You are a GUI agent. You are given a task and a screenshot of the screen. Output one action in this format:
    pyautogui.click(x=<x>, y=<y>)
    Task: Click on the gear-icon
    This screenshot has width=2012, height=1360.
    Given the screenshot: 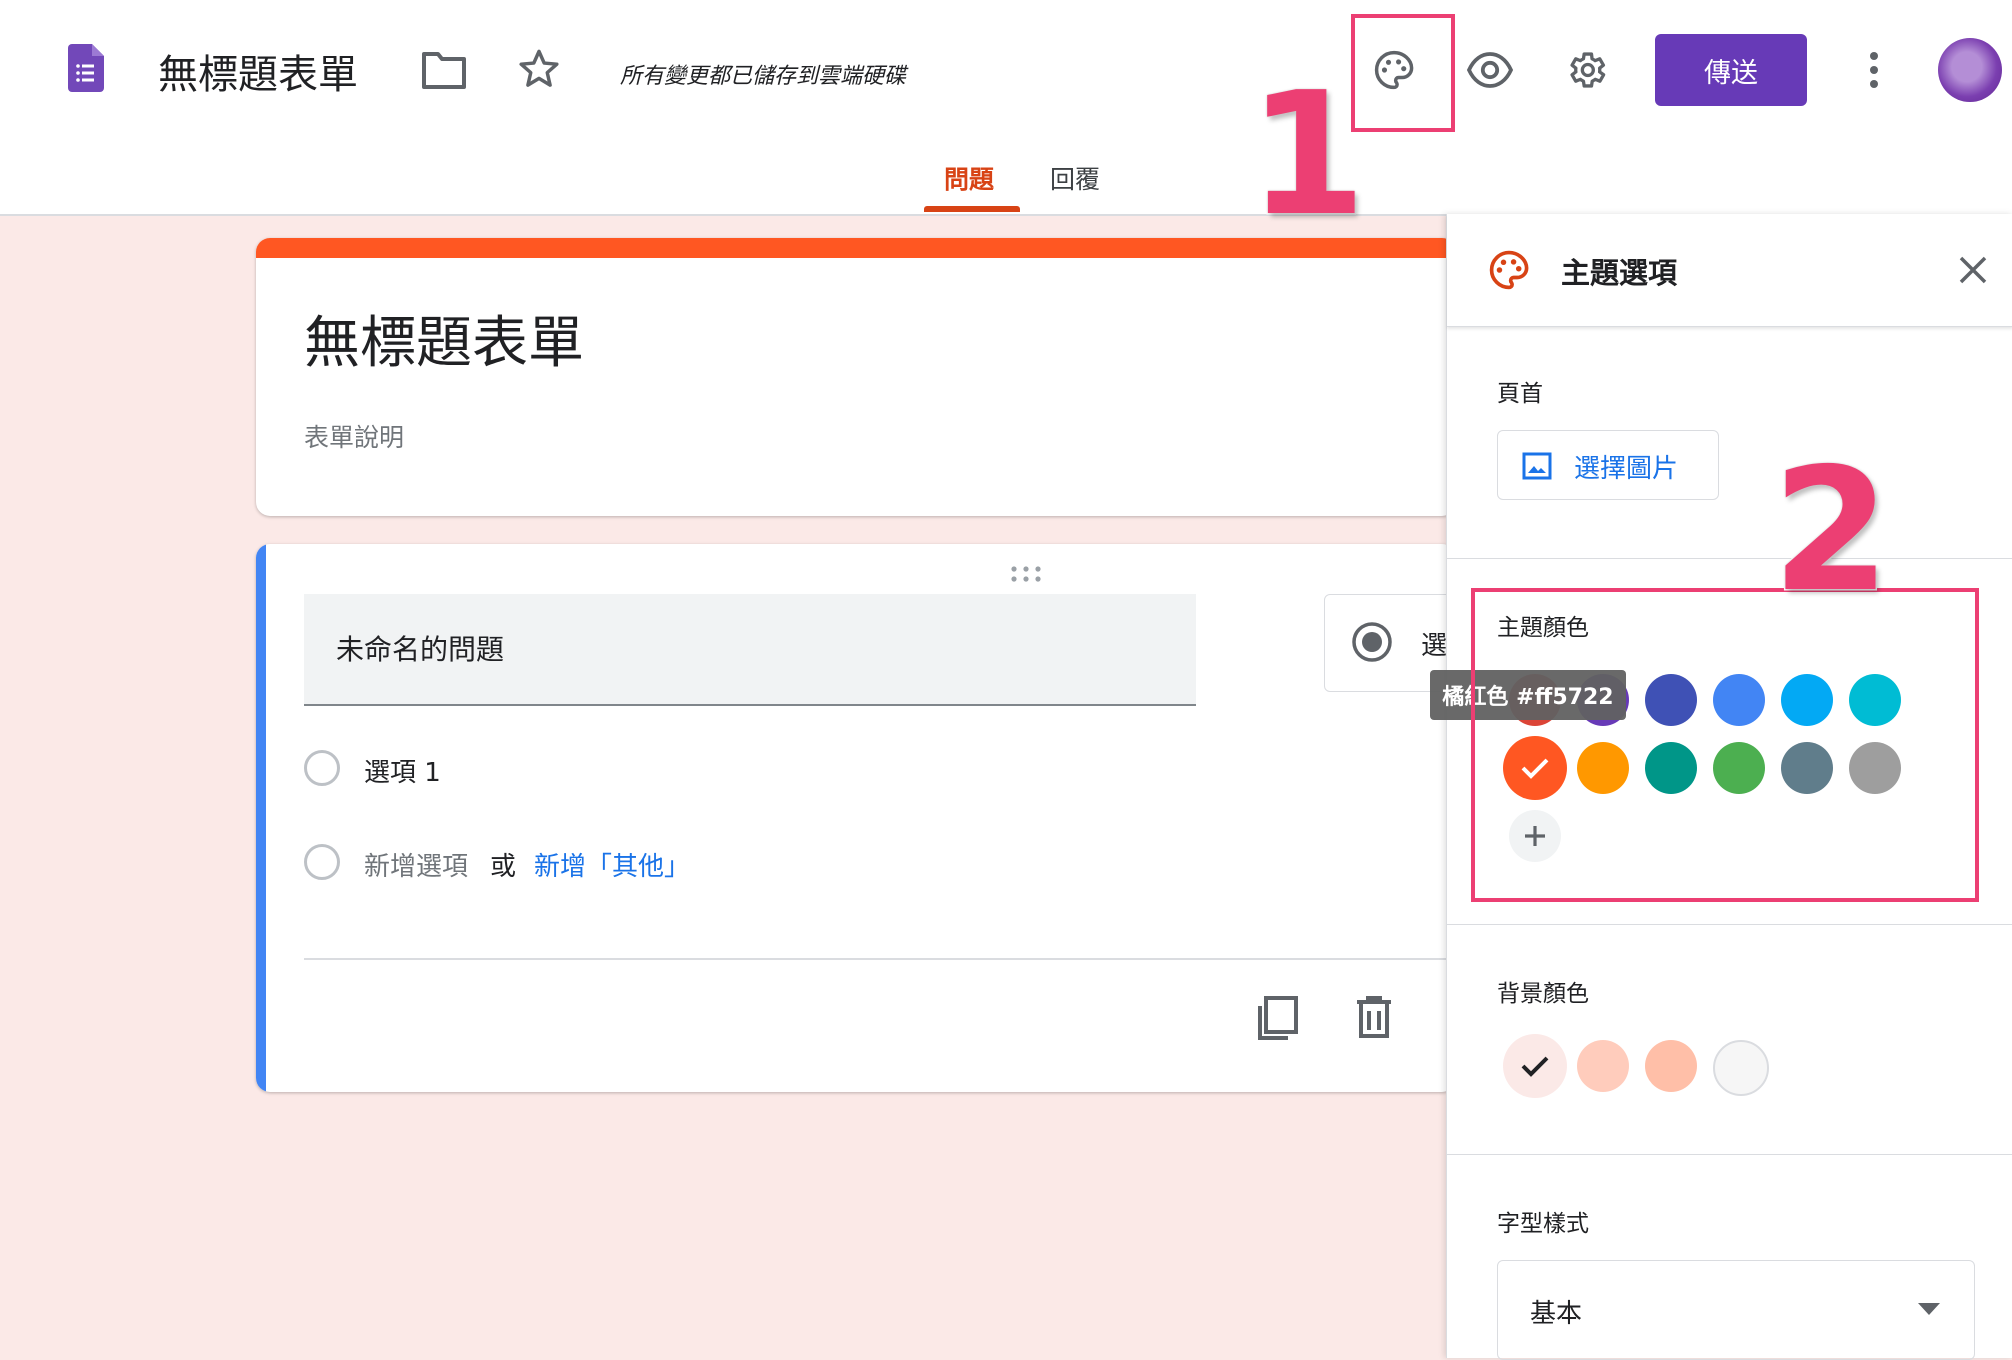 What is the action you would take?
    pyautogui.click(x=1588, y=70)
    